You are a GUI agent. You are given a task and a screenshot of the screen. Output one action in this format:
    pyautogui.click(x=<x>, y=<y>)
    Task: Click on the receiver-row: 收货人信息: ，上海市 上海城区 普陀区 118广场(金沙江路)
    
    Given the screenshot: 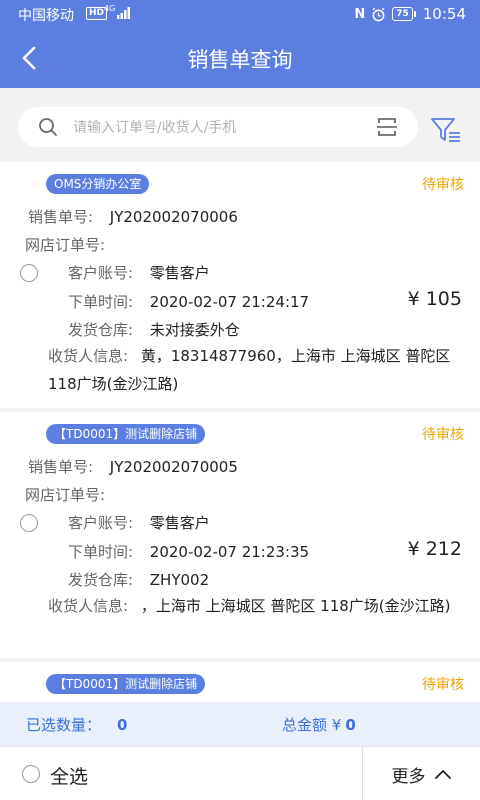 What is the action you would take?
    pyautogui.click(x=258, y=606)
    